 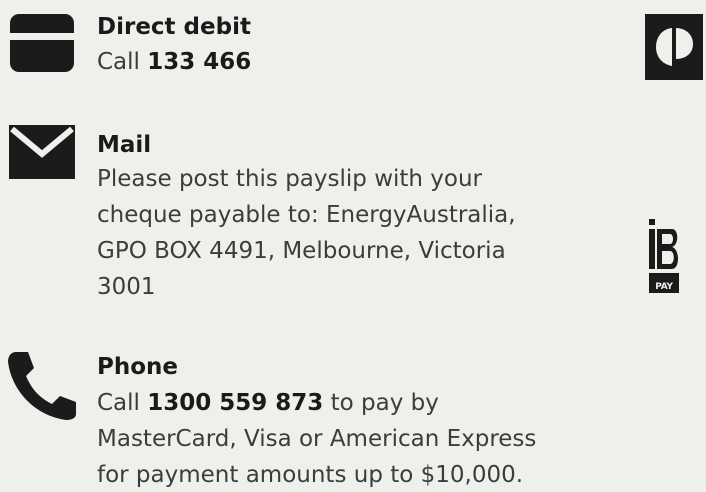 What do you see at coordinates (310, 475) in the screenshot?
I see `phone-line: for payment amounts up to $10,000.` at bounding box center [310, 475].